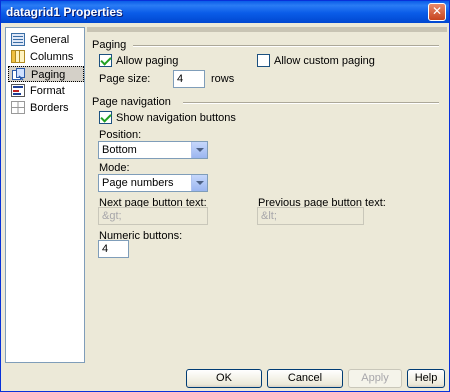 This screenshot has height=392, width=450. I want to click on columns-icon, so click(18, 56).